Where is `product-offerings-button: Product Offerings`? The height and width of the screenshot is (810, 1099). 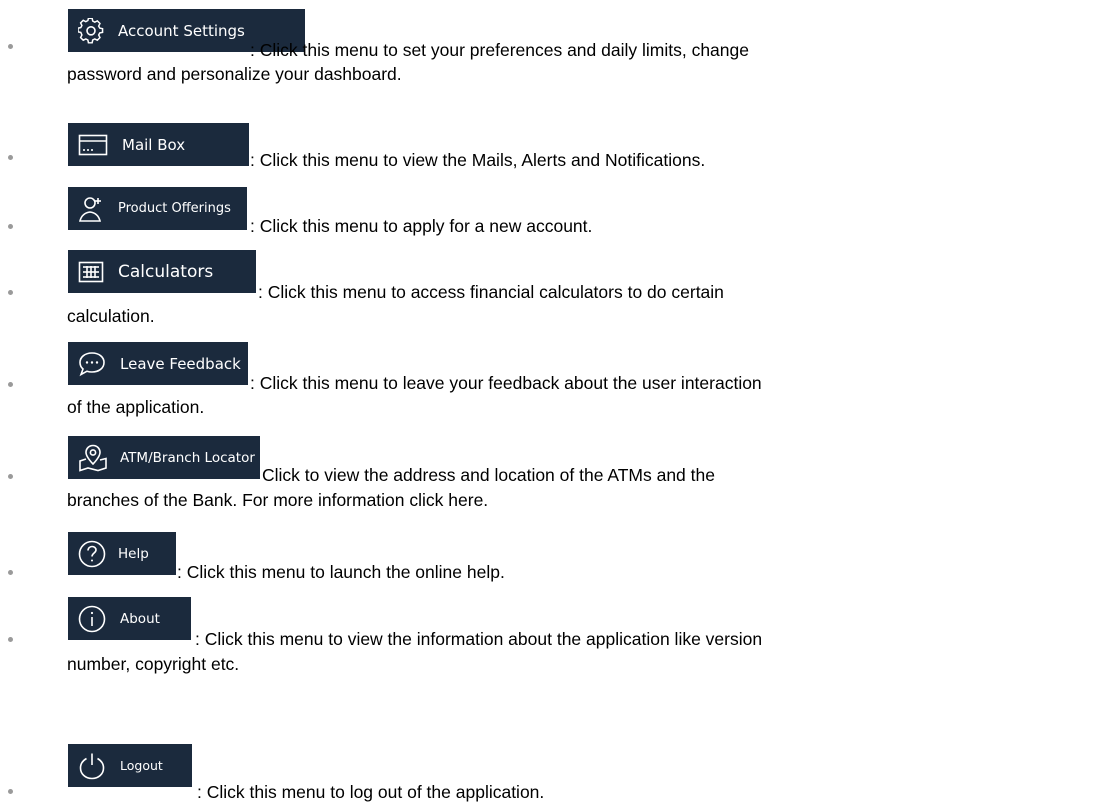 product-offerings-button: Product Offerings is located at coordinates (157, 208).